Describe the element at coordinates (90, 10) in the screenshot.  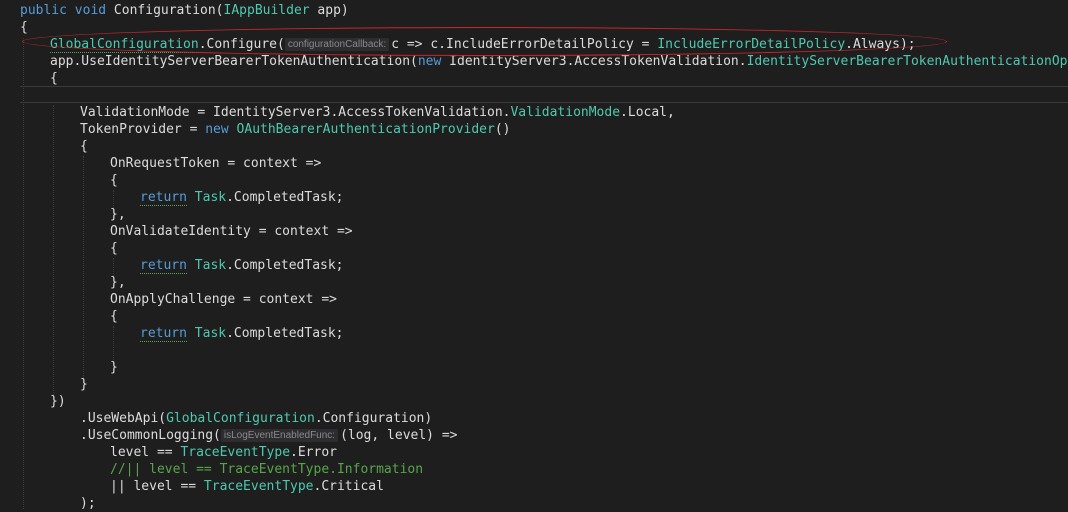
I see `keyword: void` at that location.